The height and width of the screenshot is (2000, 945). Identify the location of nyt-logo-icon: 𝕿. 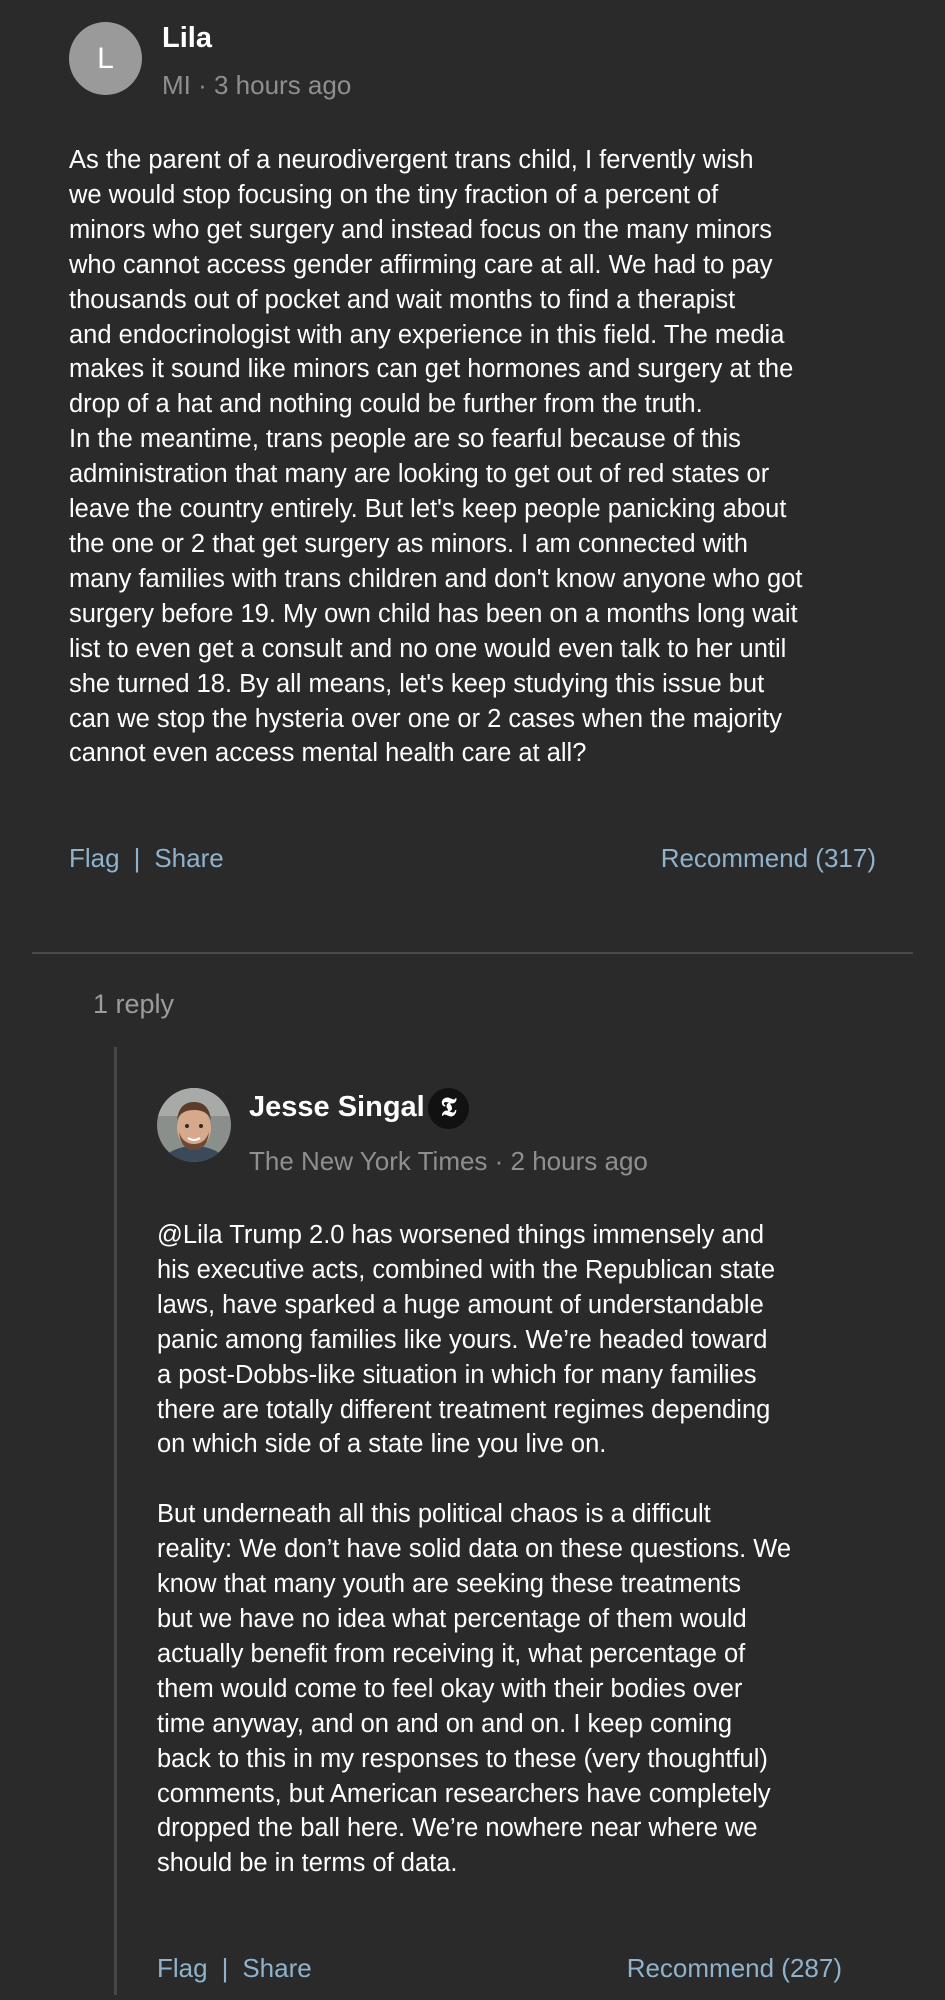
(448, 1108).